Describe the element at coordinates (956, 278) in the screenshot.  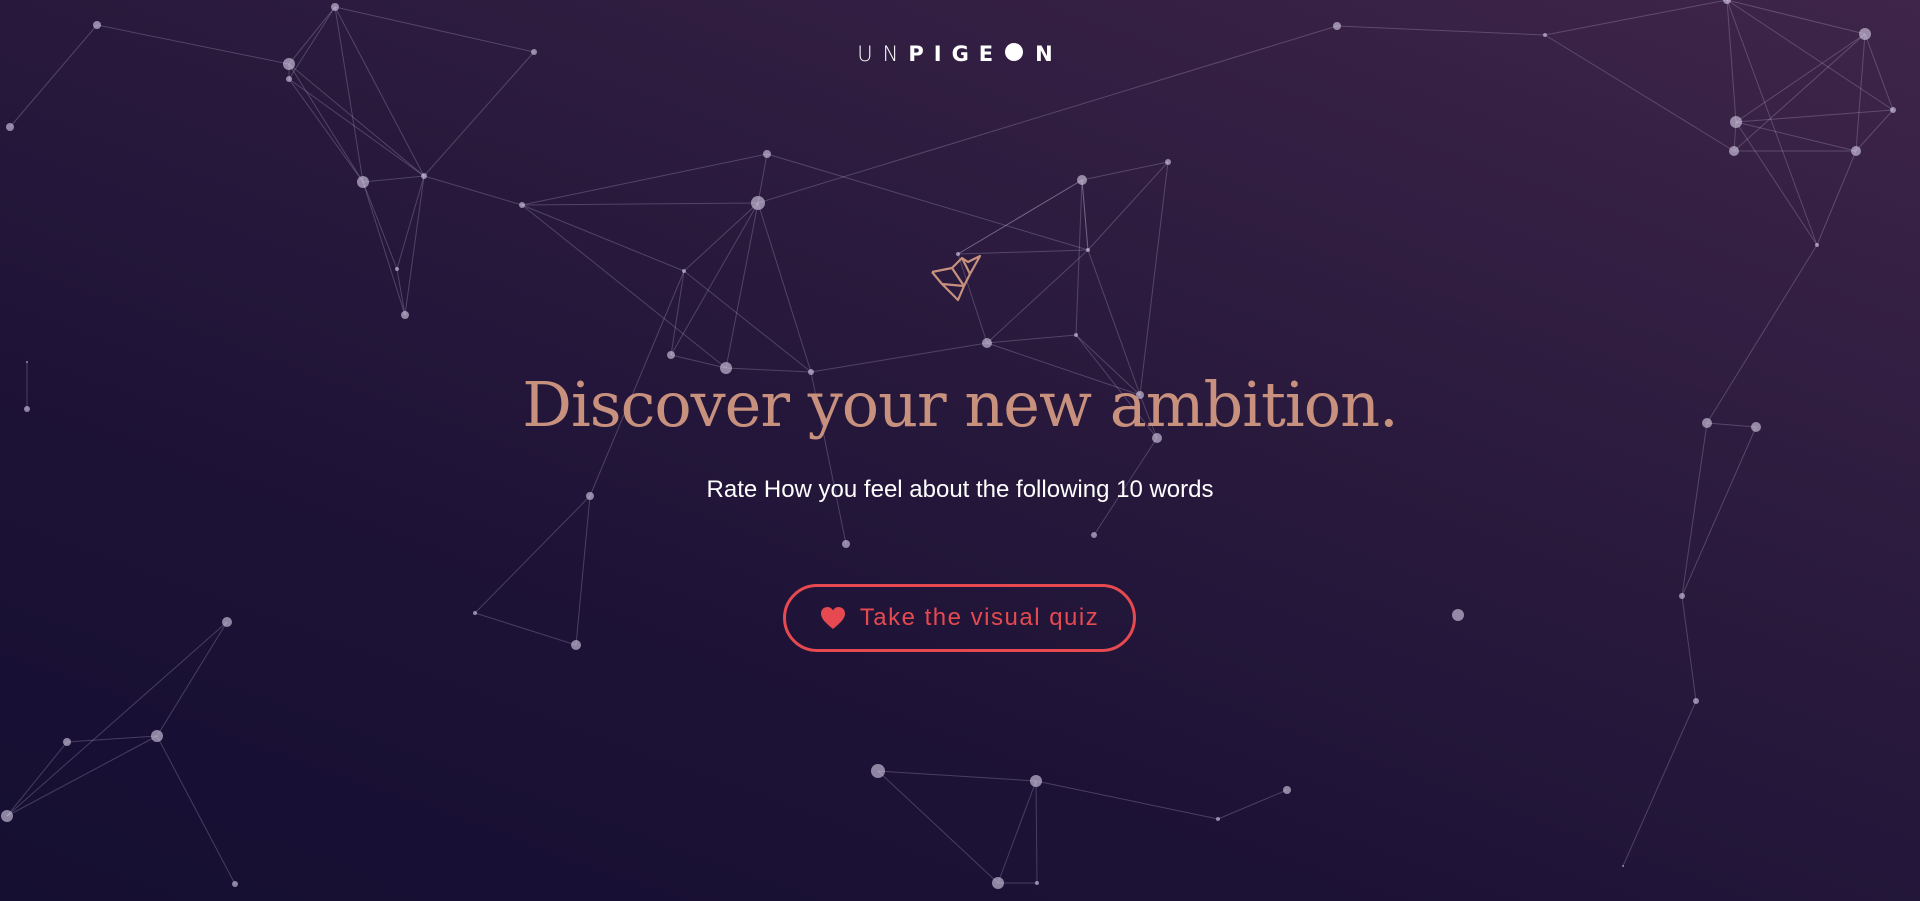
I see `origami-bird-icon` at that location.